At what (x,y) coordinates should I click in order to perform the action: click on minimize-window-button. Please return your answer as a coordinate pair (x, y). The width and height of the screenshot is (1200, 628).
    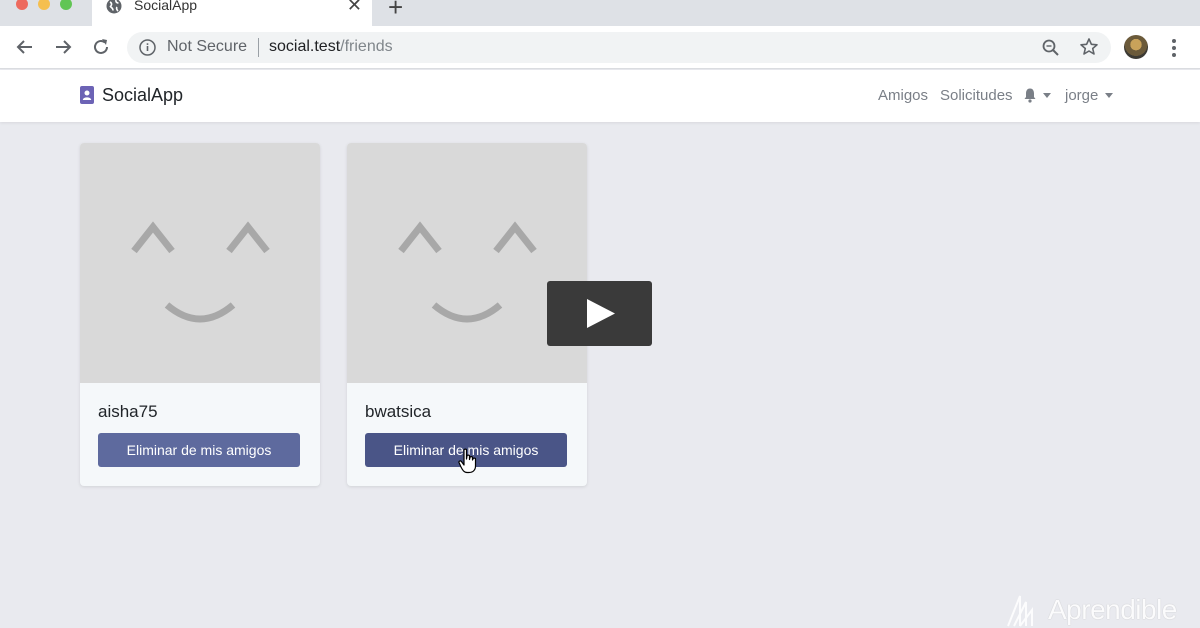
    Looking at the image, I should click on (44, 5).